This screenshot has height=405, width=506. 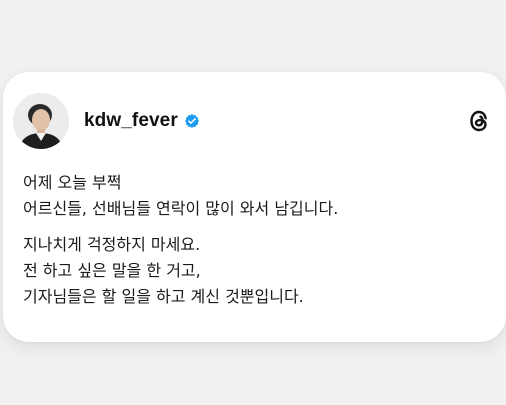 I want to click on text-line: 기자님들은 할 일을 하고 계신 것뿐입니다., so click(x=163, y=296).